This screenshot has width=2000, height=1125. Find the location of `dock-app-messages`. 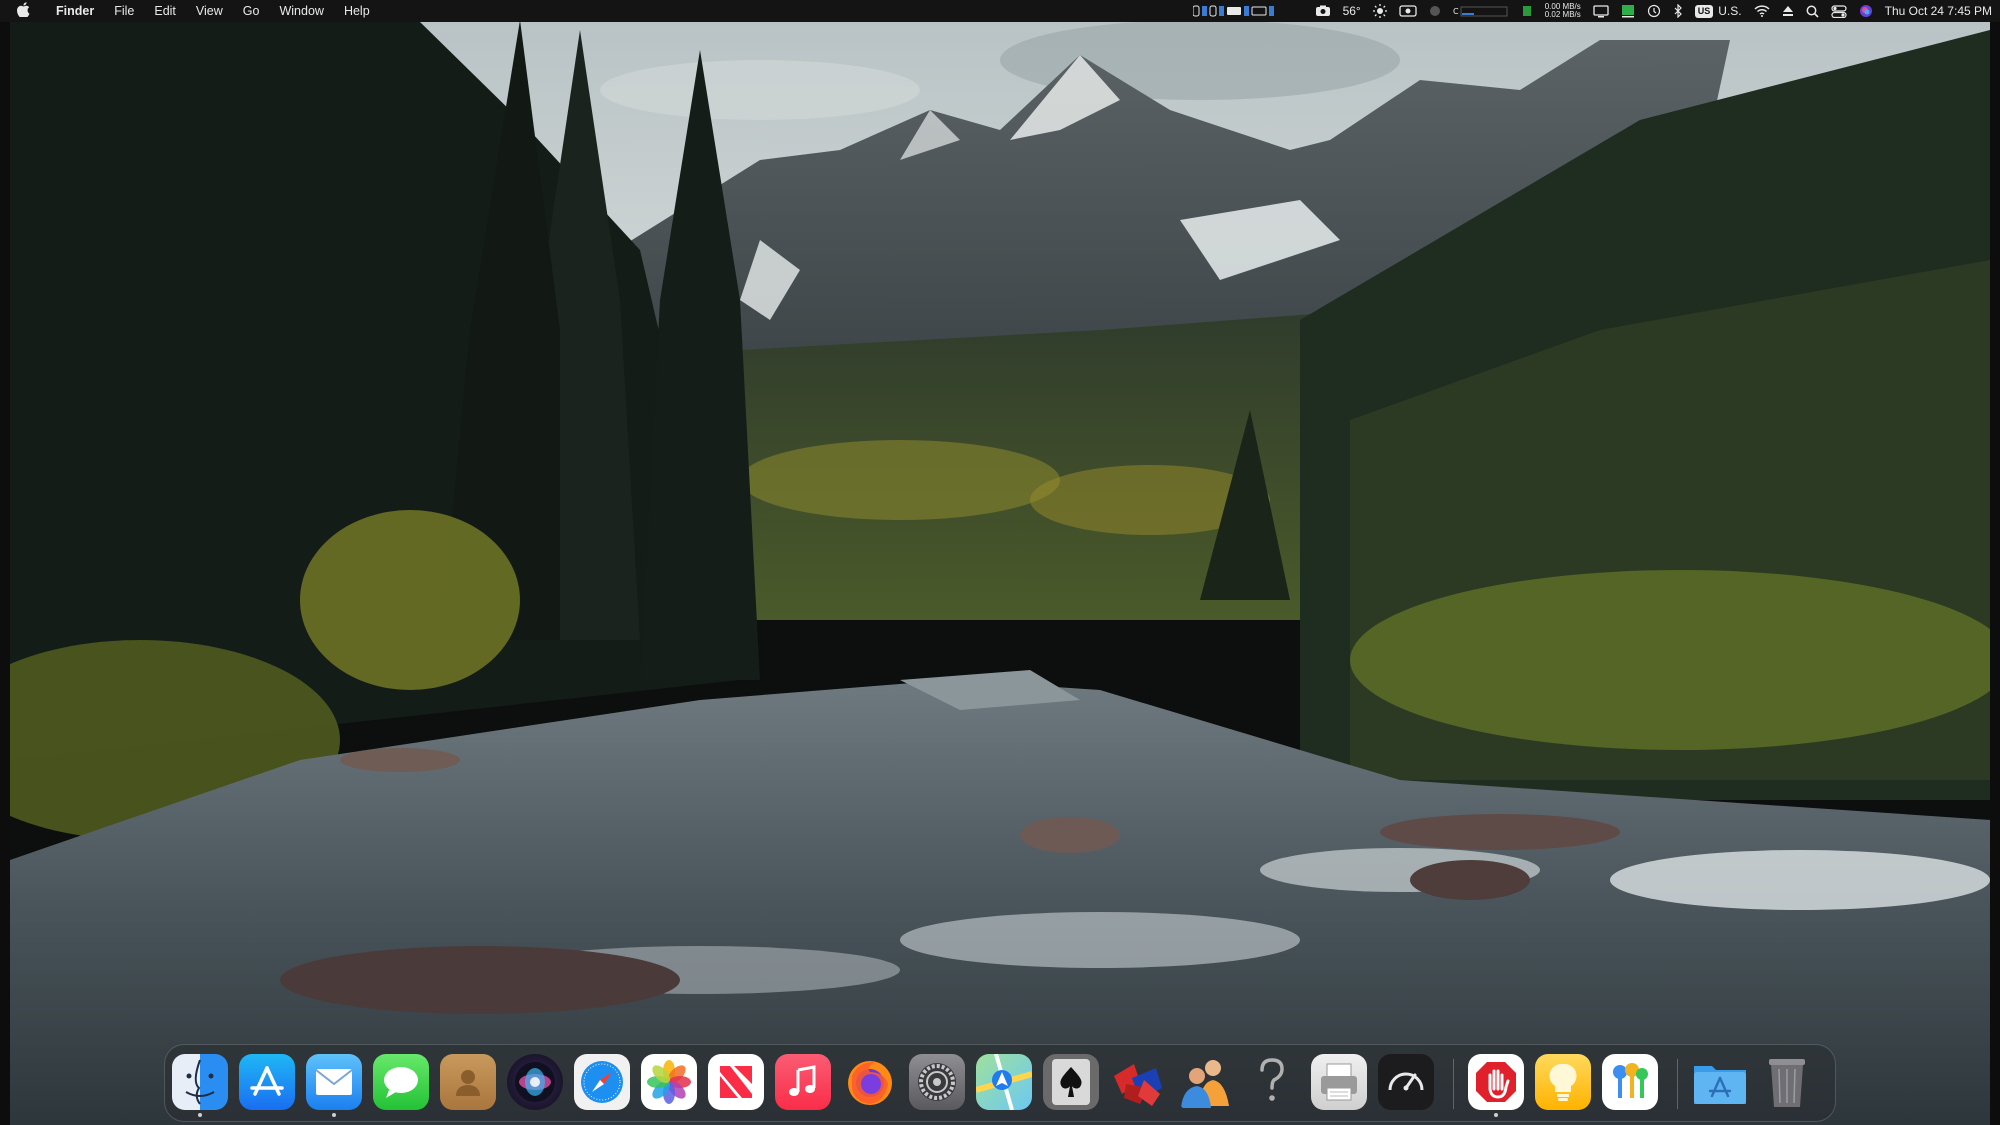

dock-app-messages is located at coordinates (401, 1082).